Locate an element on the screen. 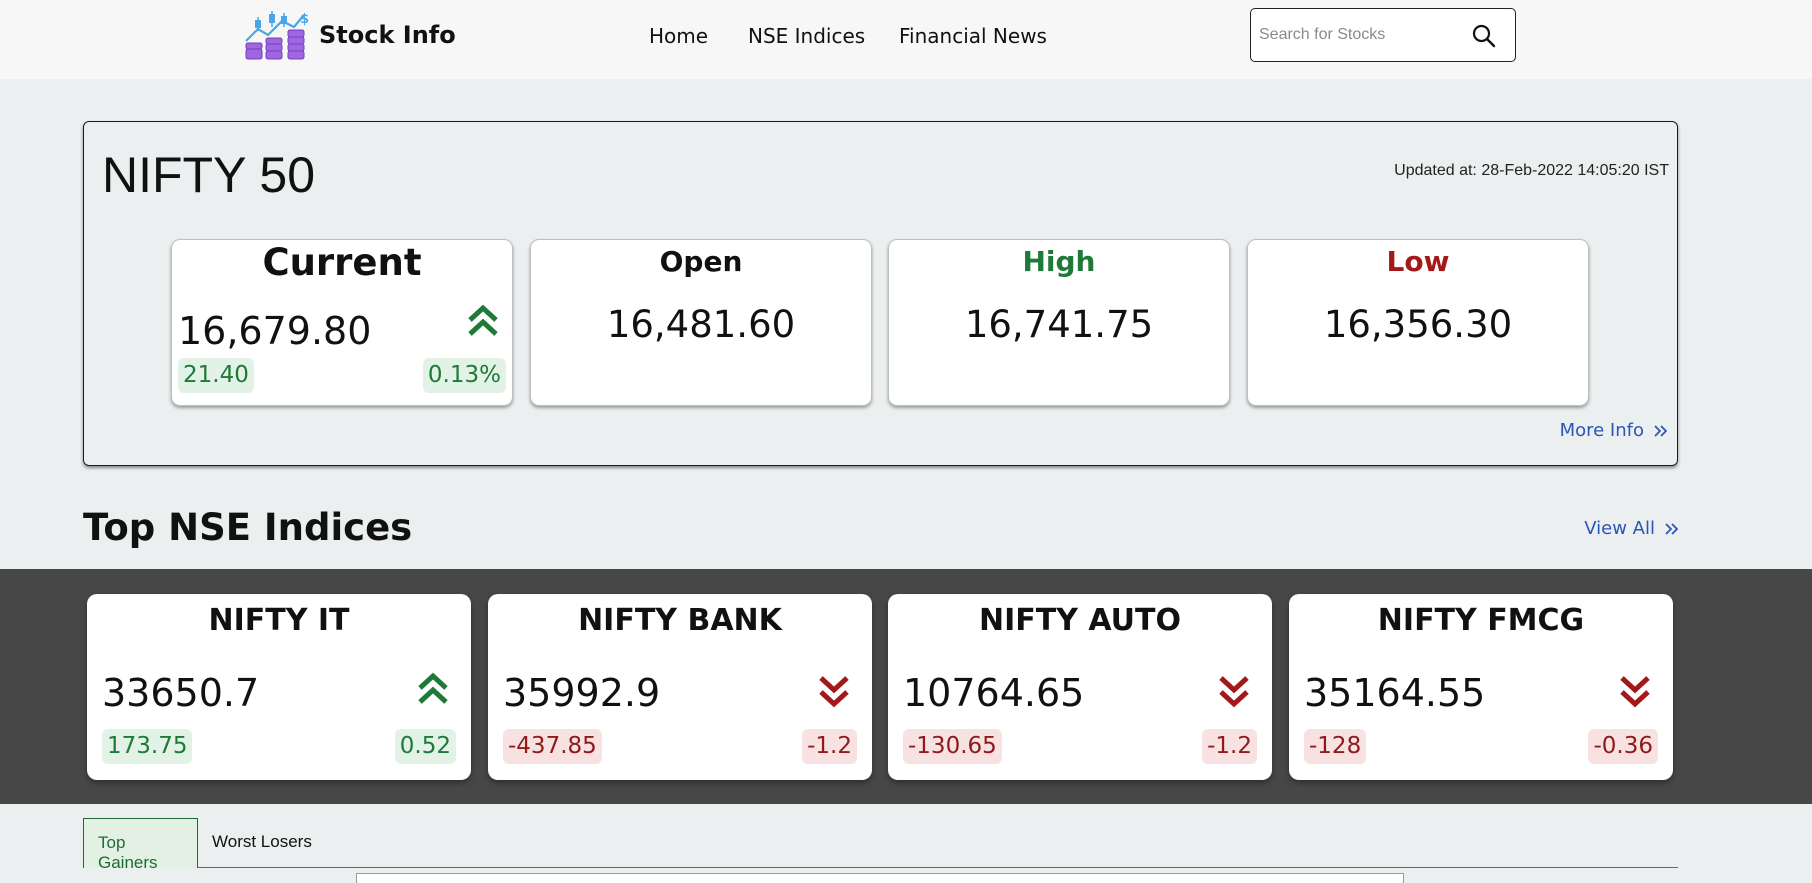 The image size is (1812, 883). nav-link-nse-indices: NSE Indices is located at coordinates (806, 36).